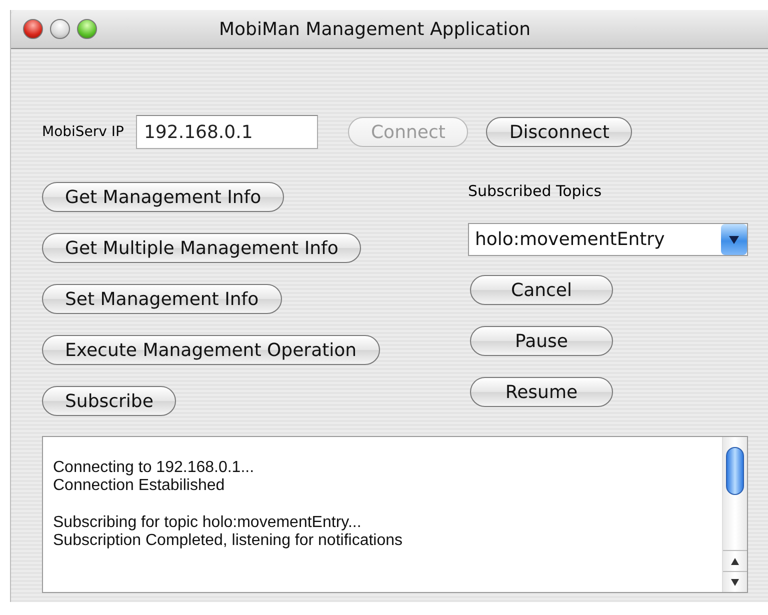 This screenshot has height=615, width=768. I want to click on window-title: MobiMan Management Application, so click(375, 29).